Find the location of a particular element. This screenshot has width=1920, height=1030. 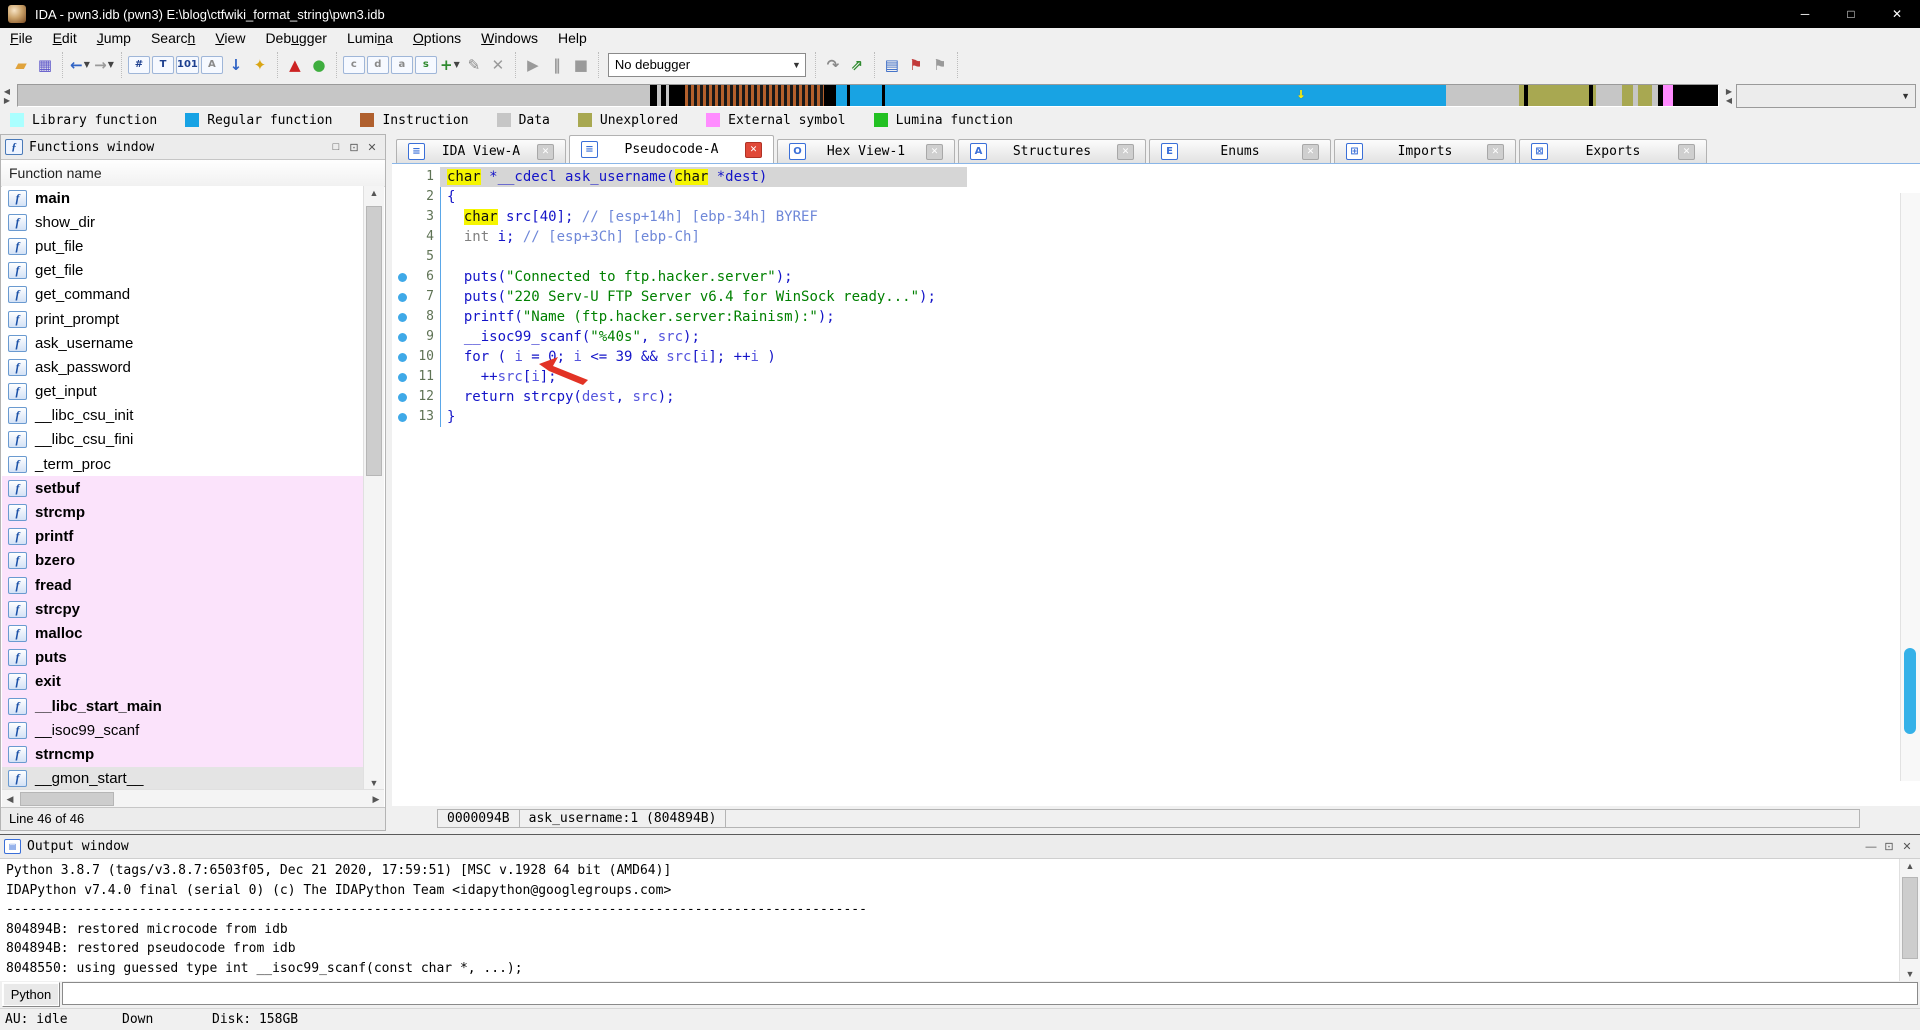

breakpoints-icon: ⚑ is located at coordinates (916, 65).